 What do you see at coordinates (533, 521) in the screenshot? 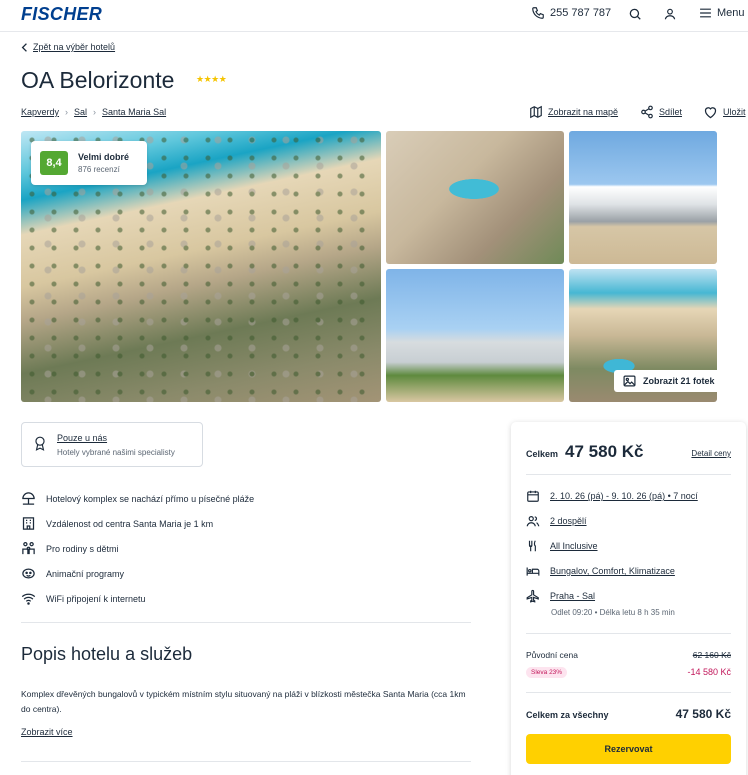
I see `persons-icon` at bounding box center [533, 521].